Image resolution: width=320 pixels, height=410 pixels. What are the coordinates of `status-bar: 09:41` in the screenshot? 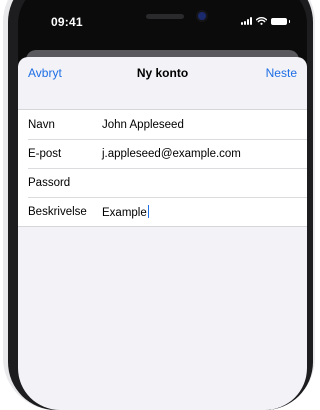 It's located at (162, 23).